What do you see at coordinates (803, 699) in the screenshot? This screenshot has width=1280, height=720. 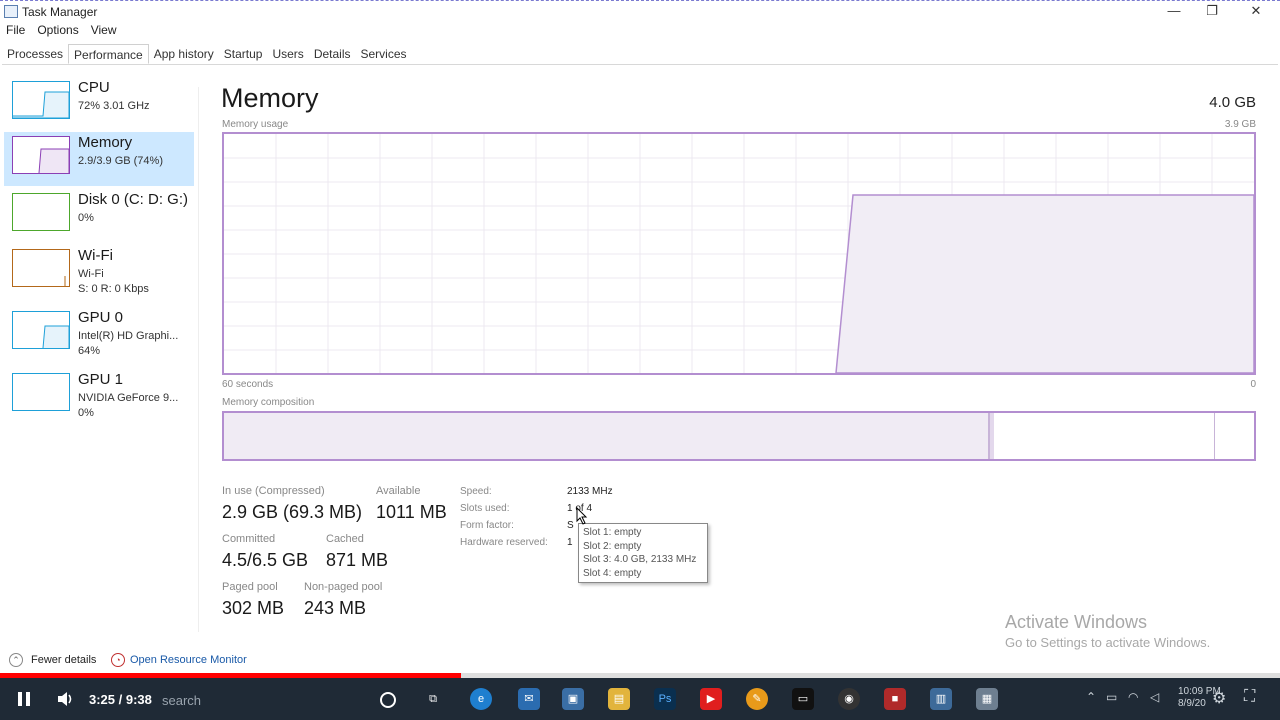 I see `terminal-icon: ▭` at bounding box center [803, 699].